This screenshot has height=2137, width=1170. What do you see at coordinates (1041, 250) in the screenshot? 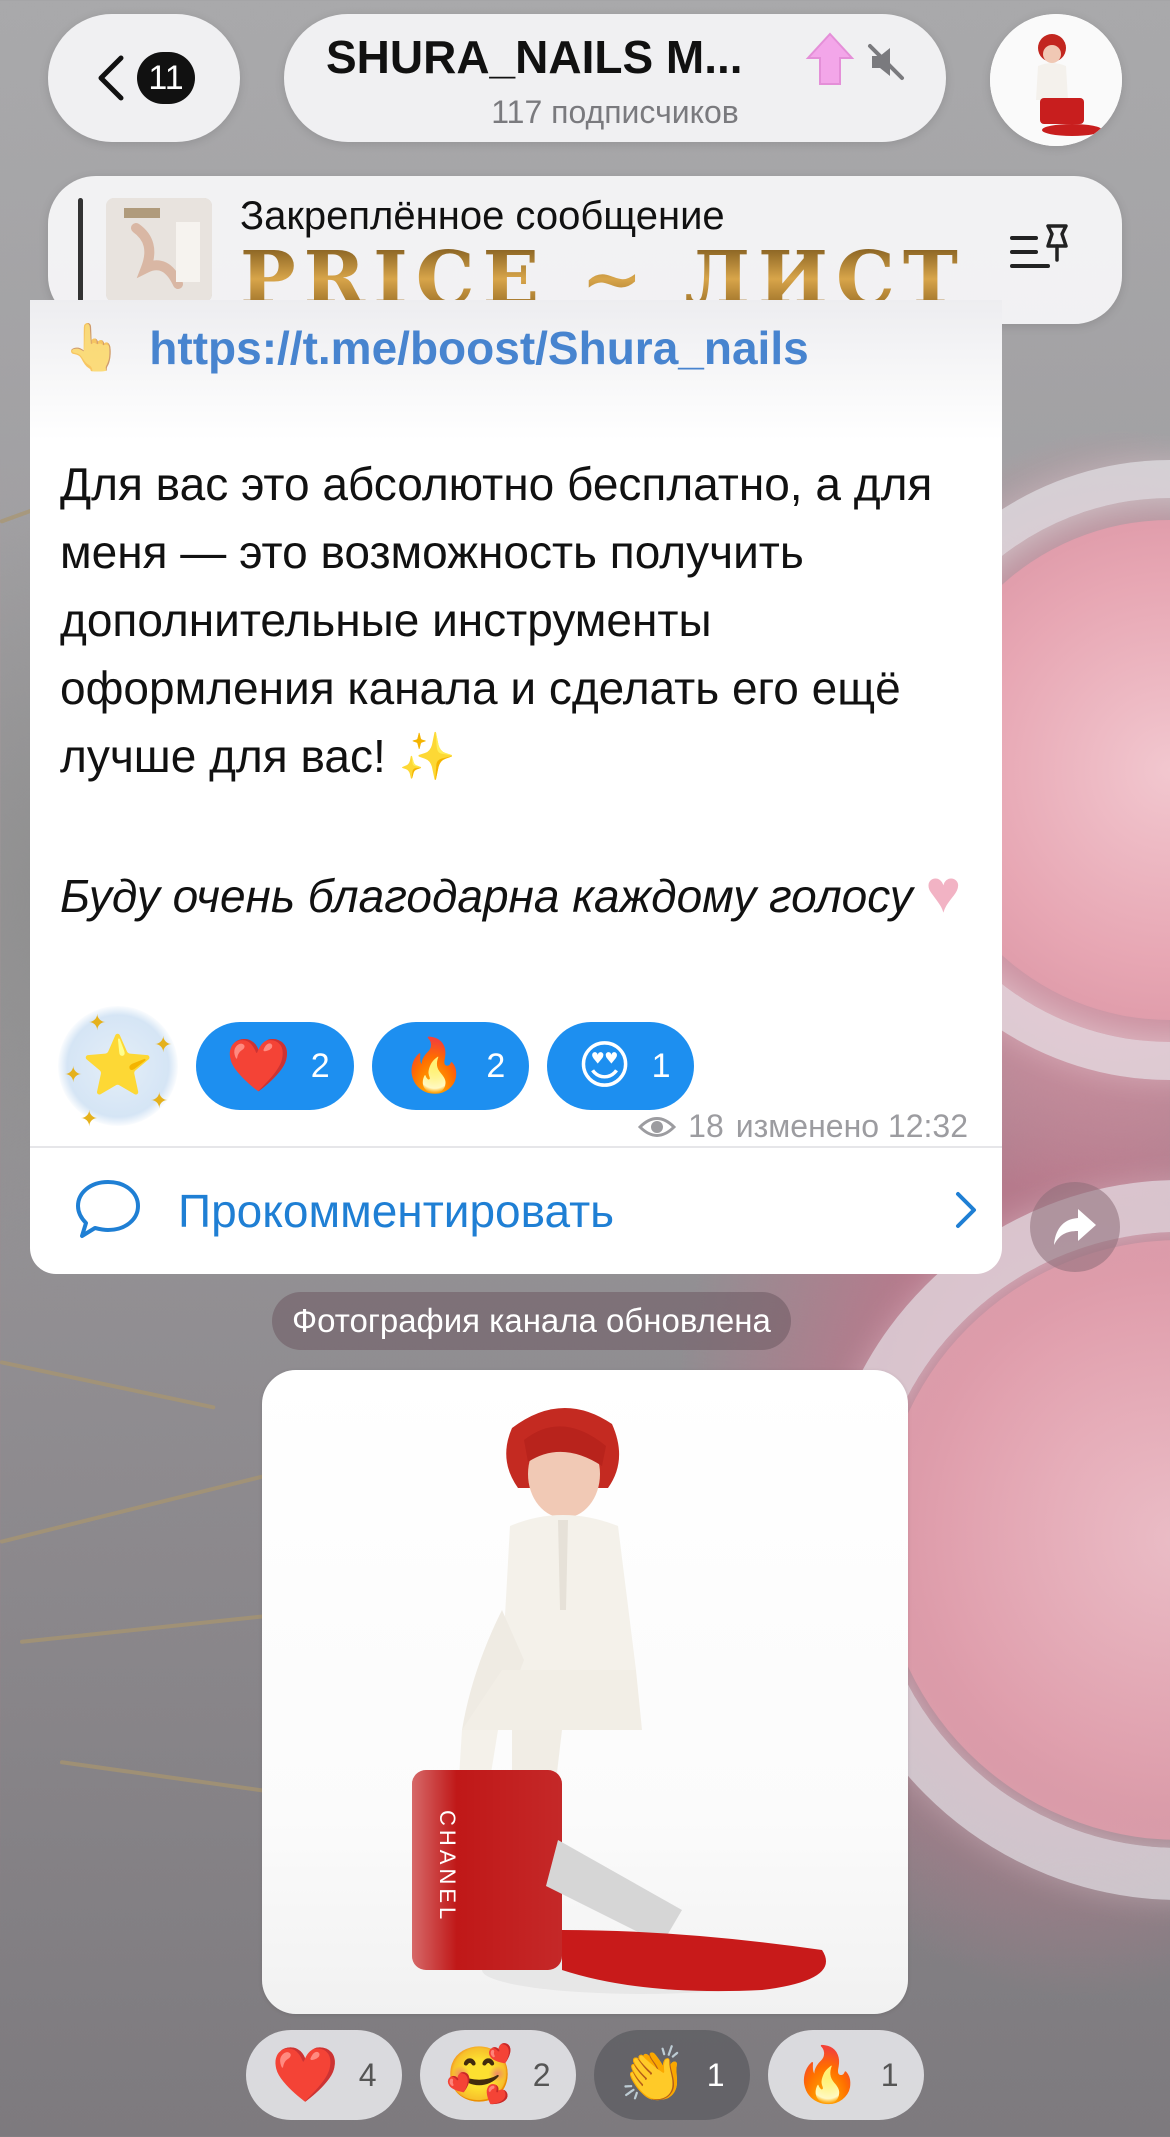
I see `pinned-list-icon` at bounding box center [1041, 250].